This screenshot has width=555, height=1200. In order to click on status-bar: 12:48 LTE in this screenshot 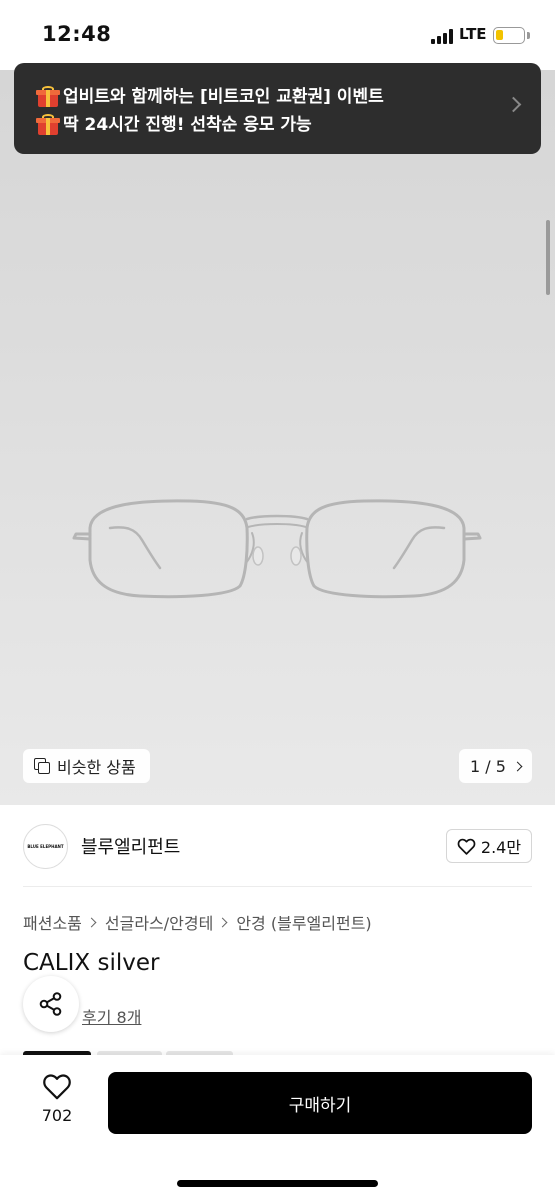, I will do `click(277, 35)`.